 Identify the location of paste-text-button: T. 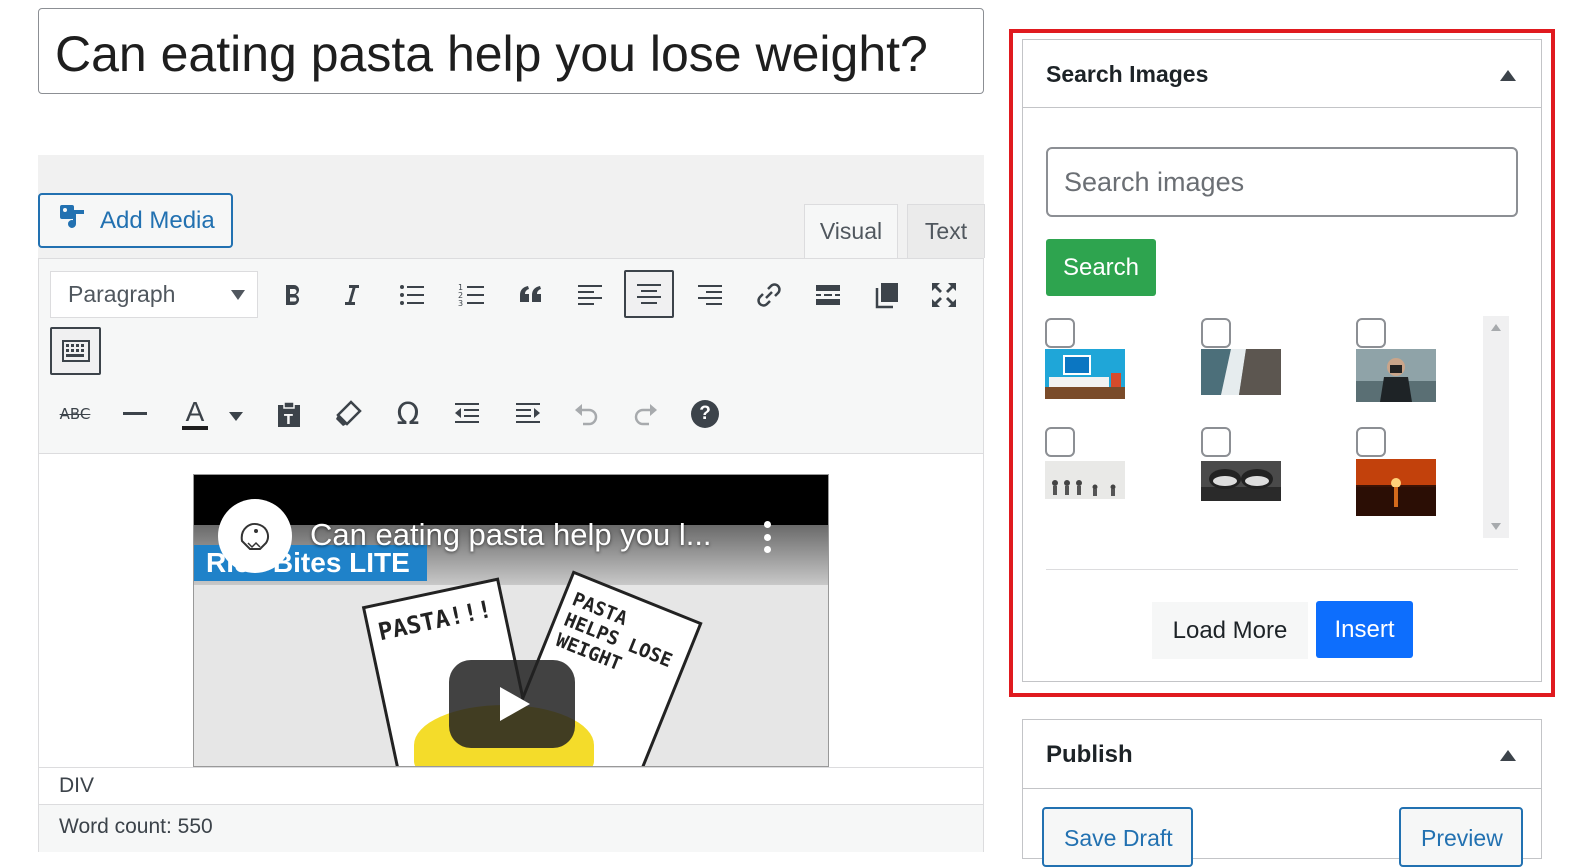
(289, 414).